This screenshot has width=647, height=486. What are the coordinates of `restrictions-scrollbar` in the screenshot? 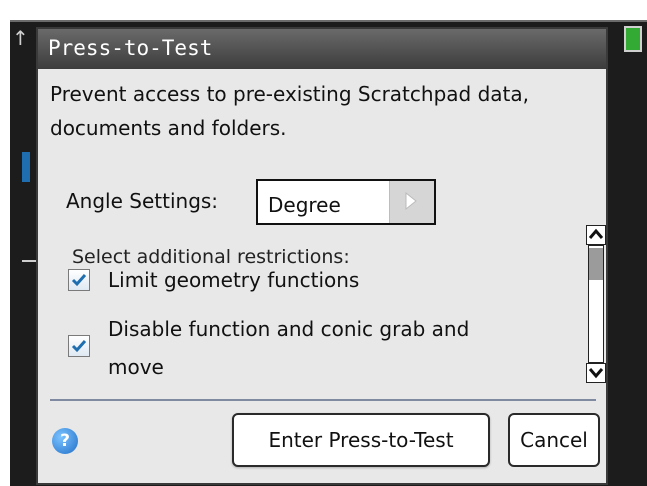 It's located at (596, 304).